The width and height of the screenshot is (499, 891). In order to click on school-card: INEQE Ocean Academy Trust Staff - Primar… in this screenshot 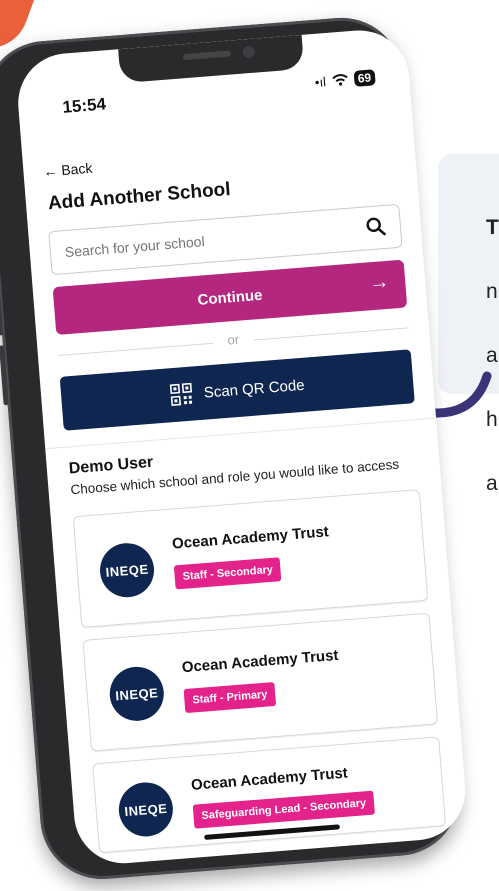, I will do `click(260, 682)`.